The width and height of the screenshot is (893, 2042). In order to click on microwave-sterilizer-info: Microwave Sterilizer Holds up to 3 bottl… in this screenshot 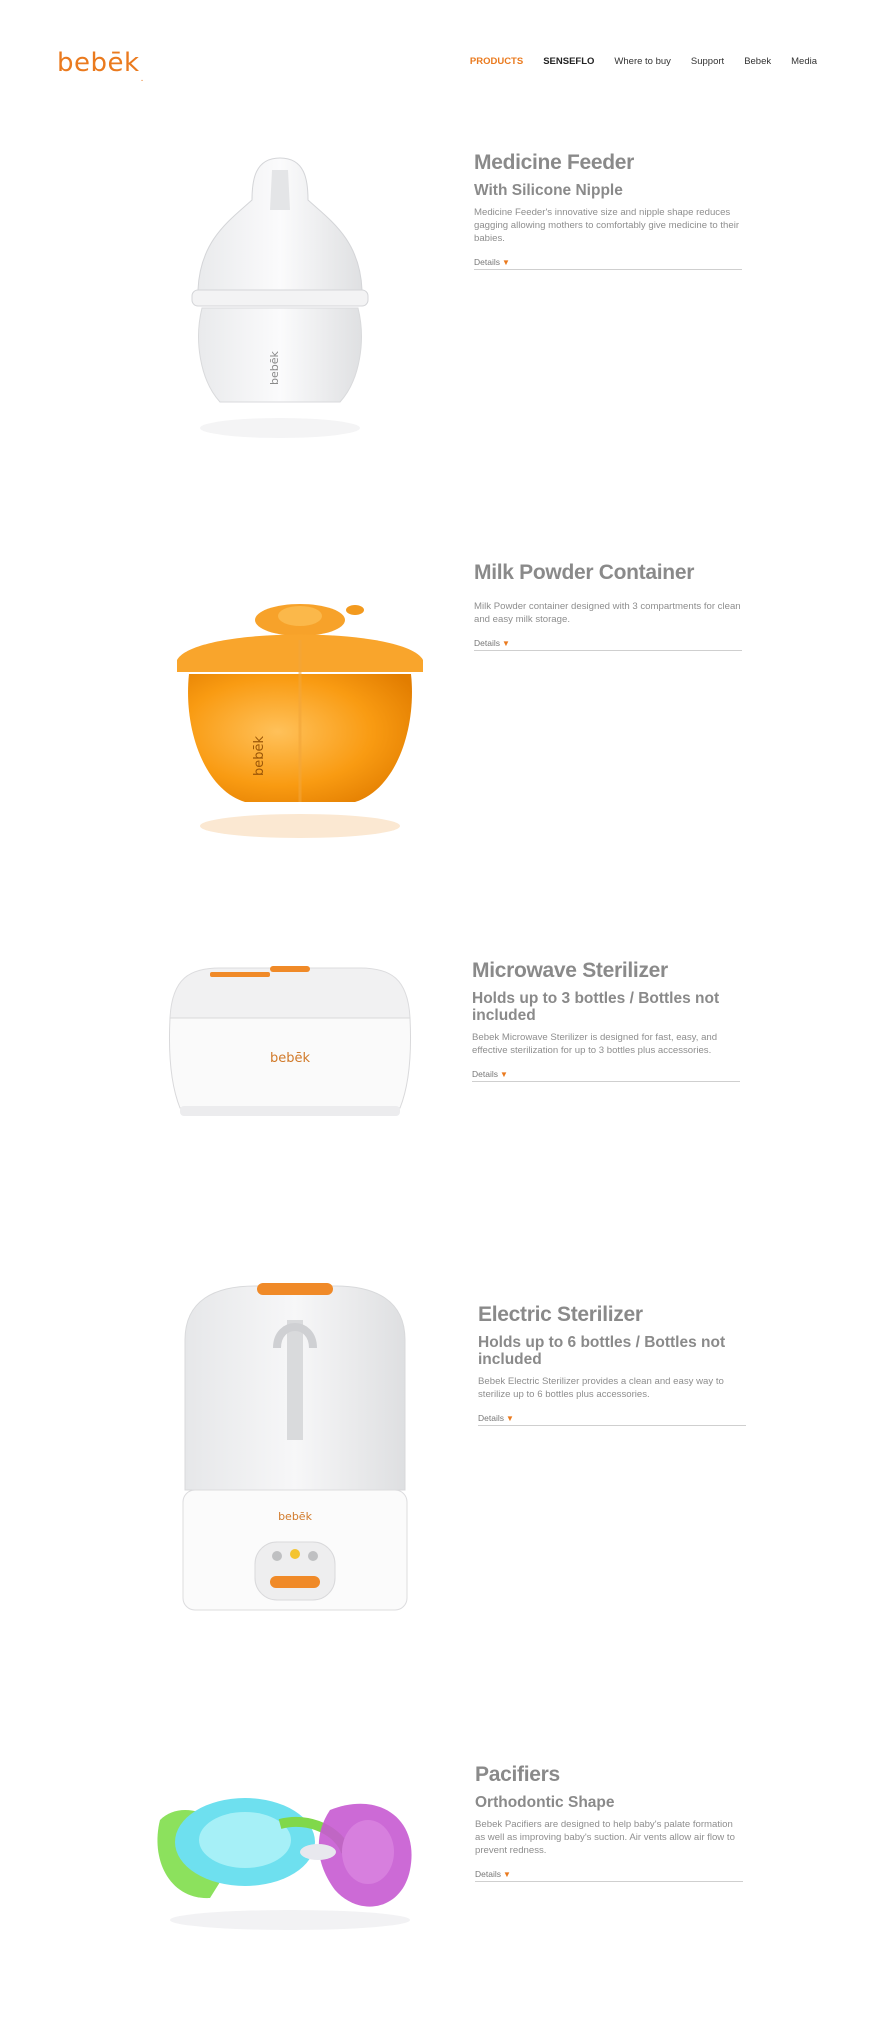, I will do `click(606, 1020)`.